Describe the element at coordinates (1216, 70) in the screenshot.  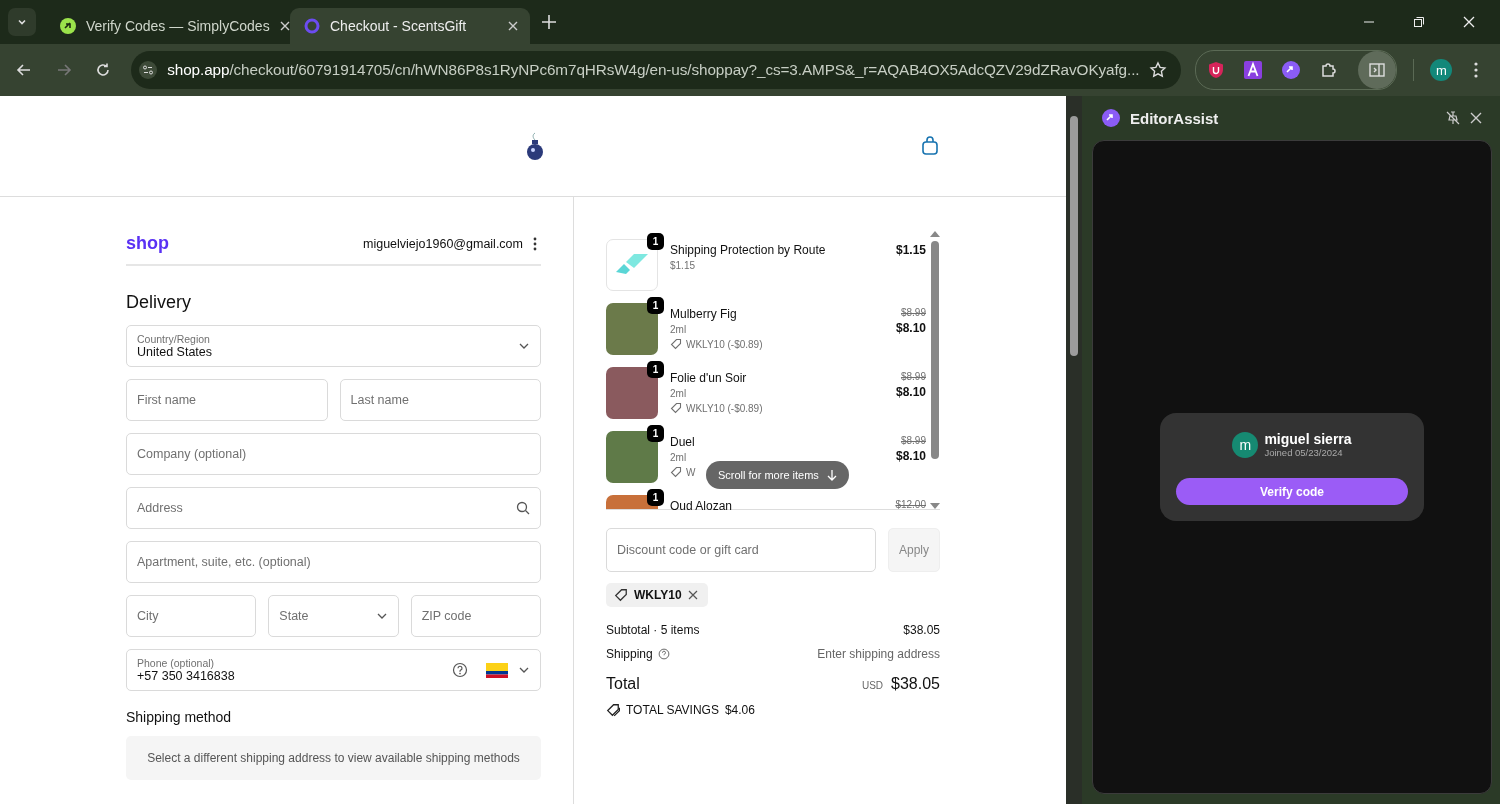
I see `shield-icon` at that location.